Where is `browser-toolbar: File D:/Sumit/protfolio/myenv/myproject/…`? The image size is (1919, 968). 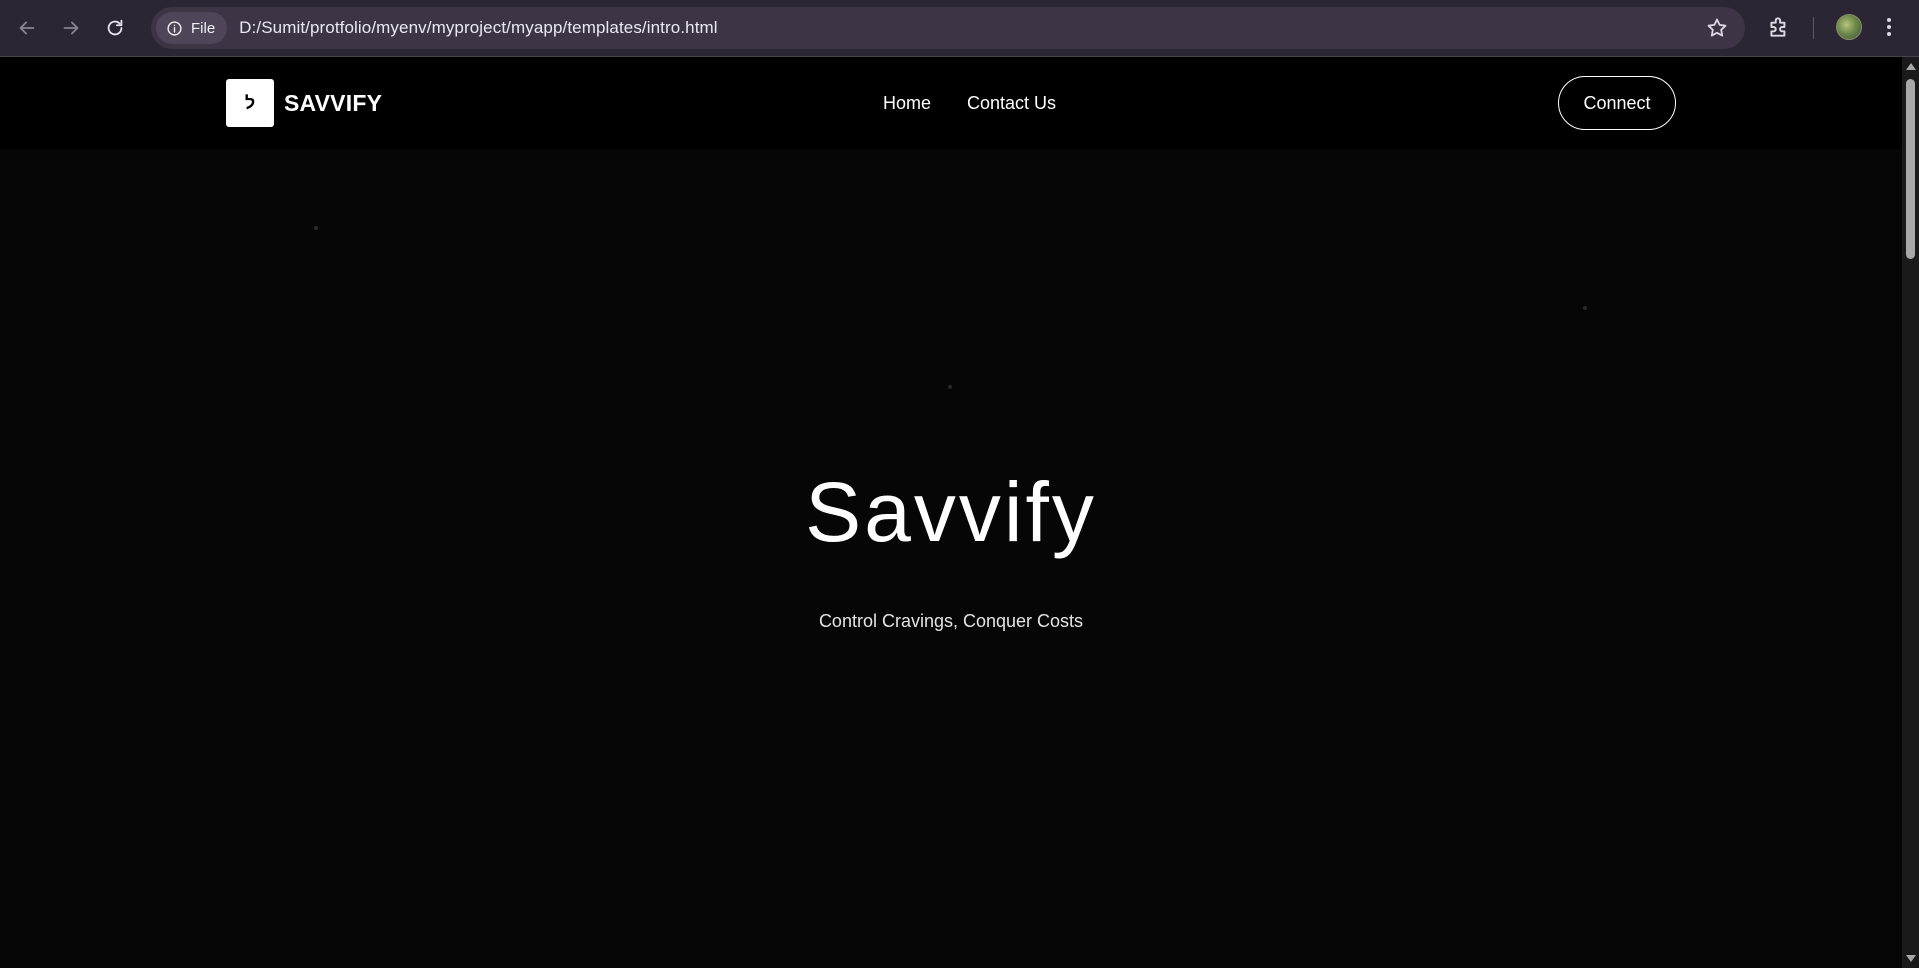
browser-toolbar: File D:/Sumit/protfolio/myenv/myproject/… is located at coordinates (959, 28).